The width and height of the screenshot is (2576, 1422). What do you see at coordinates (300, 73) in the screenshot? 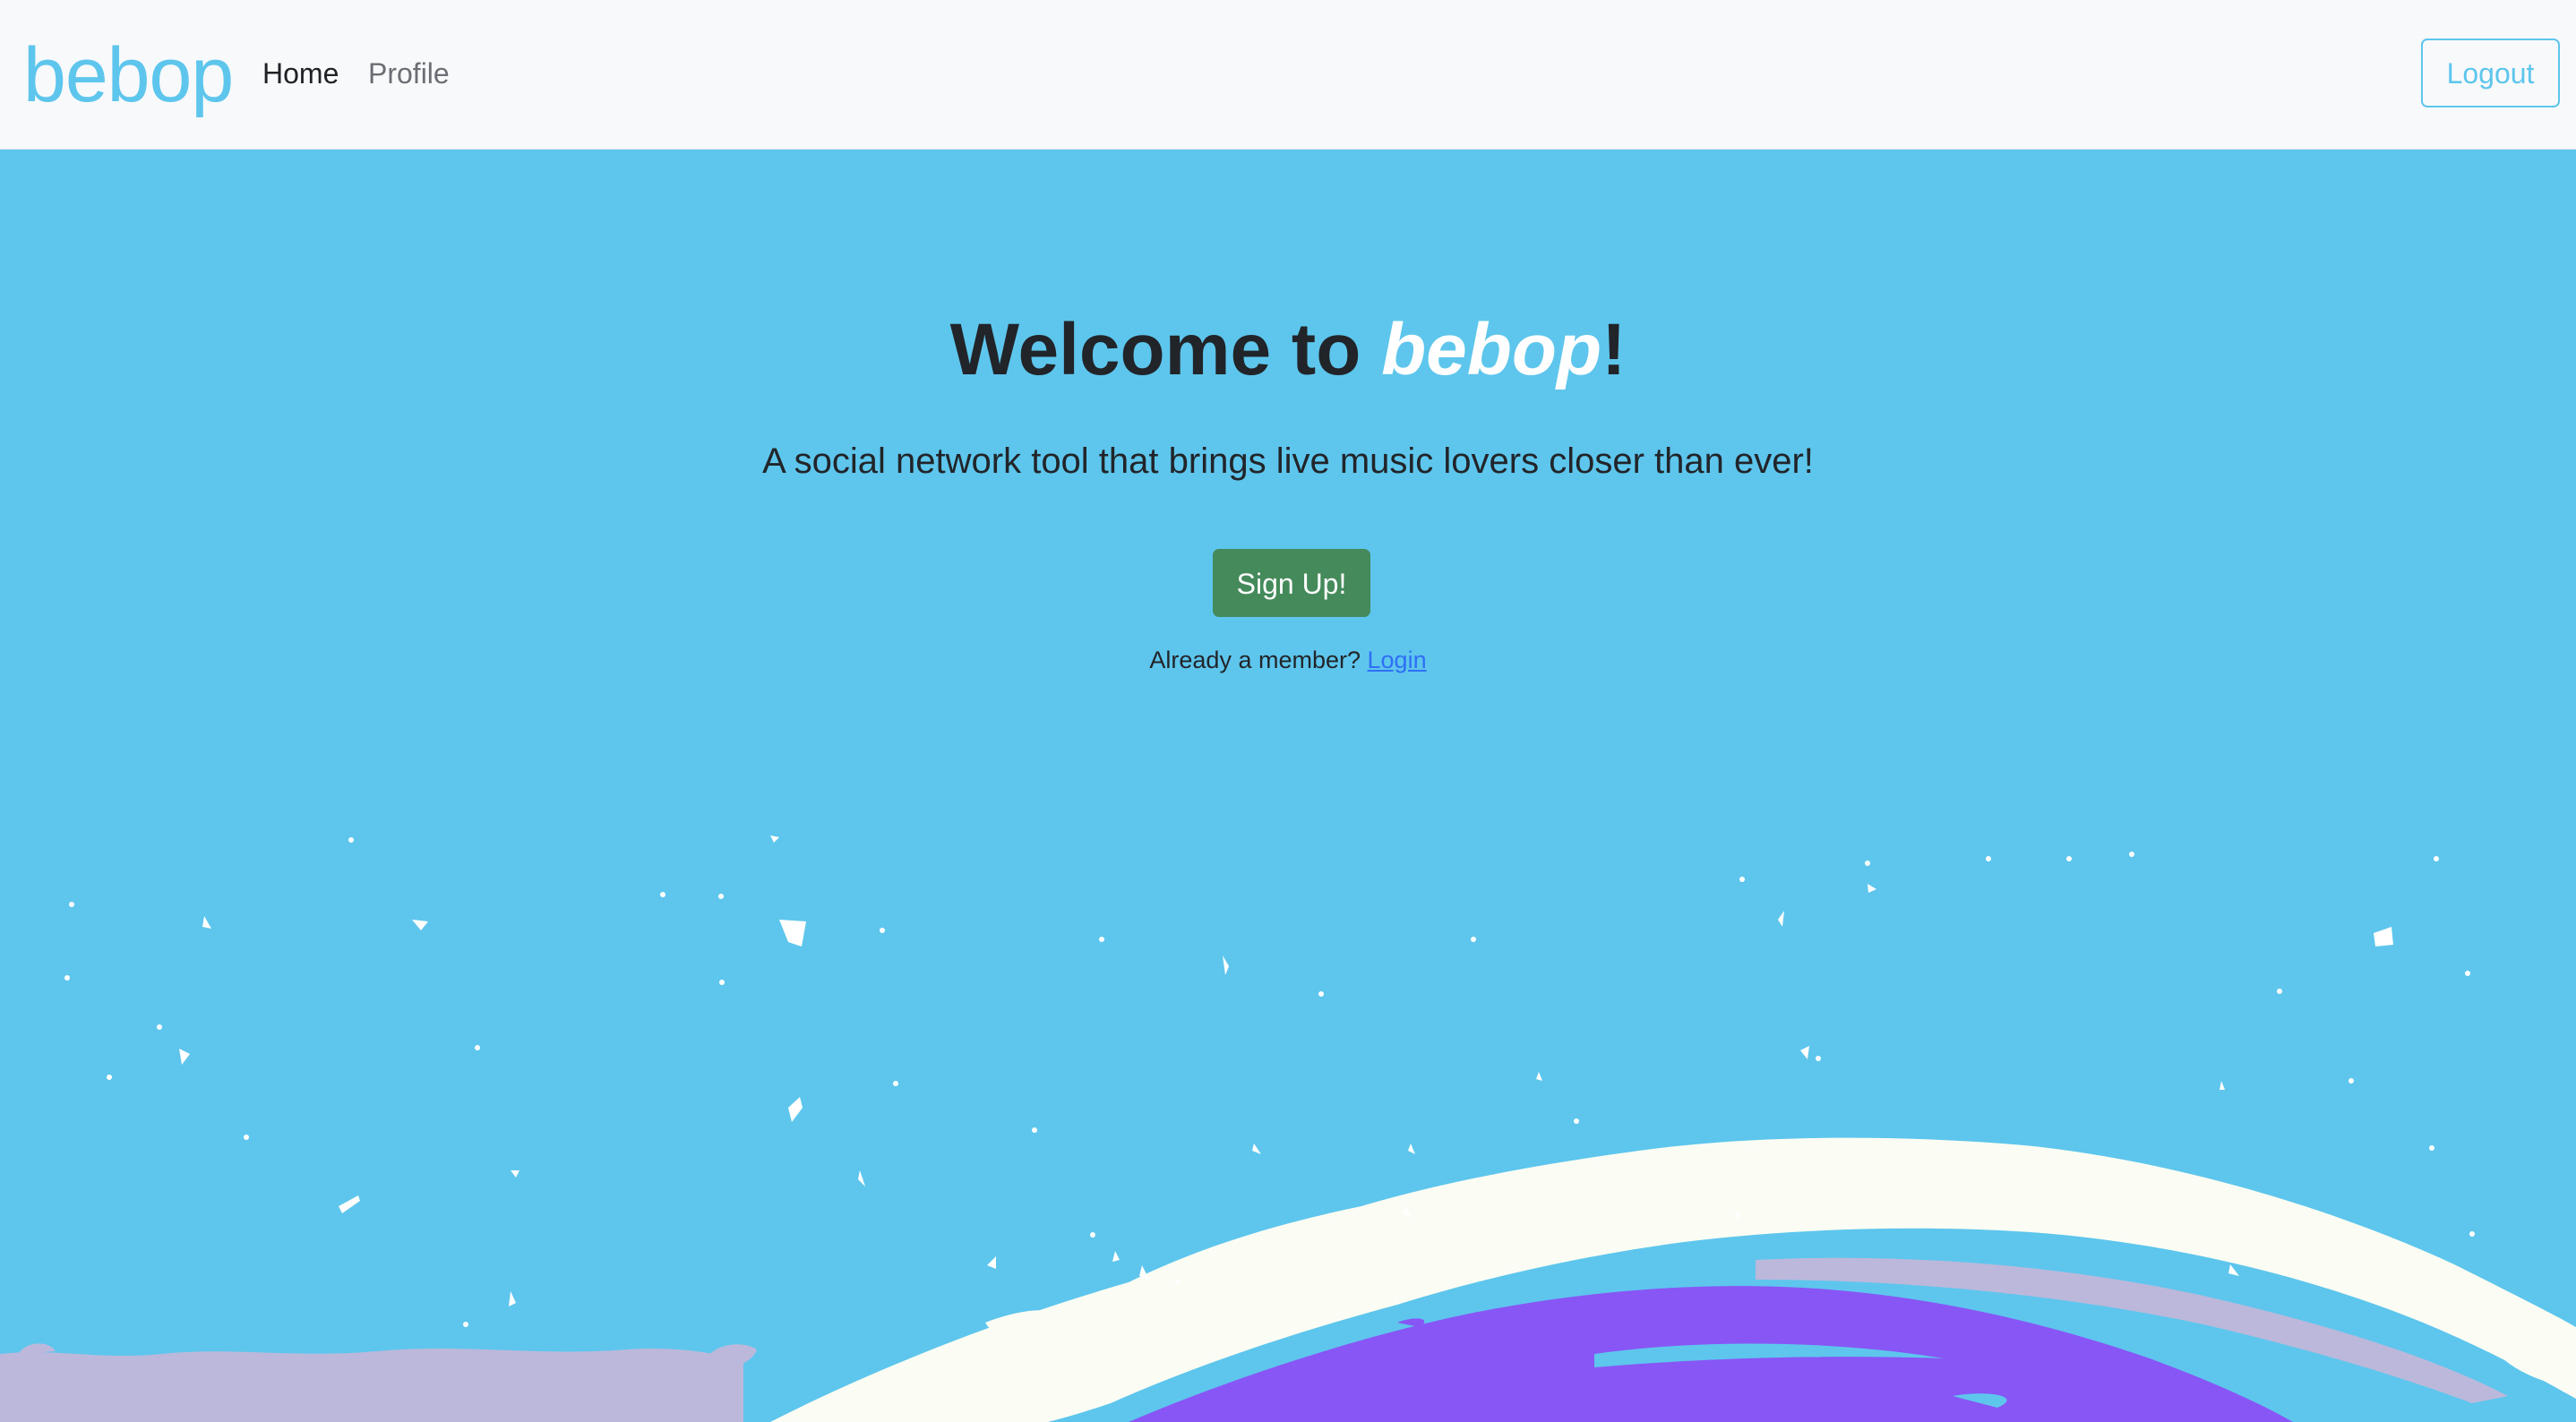
I see `nav-link-home: Home` at bounding box center [300, 73].